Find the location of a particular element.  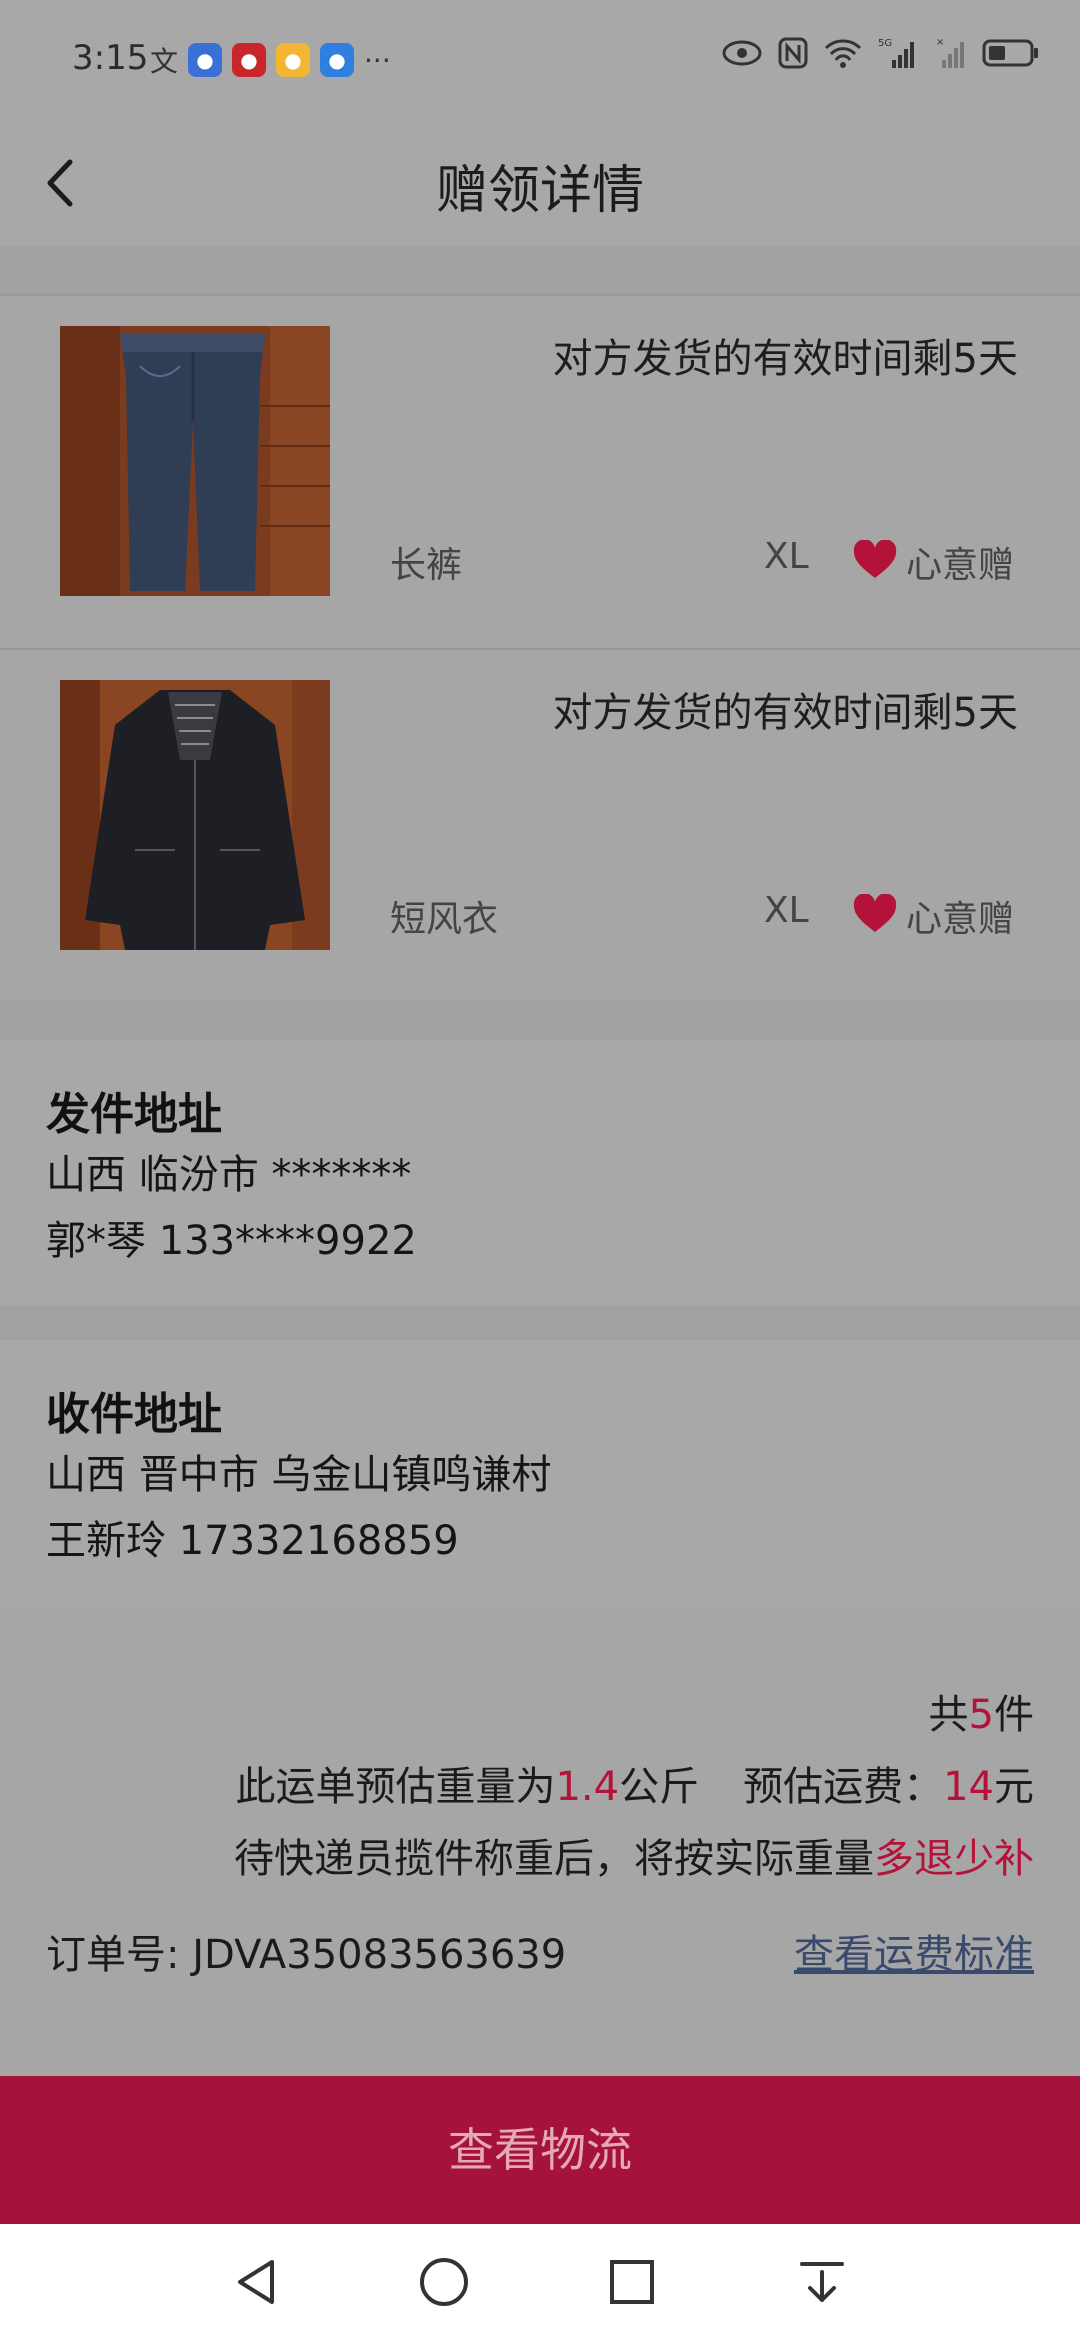

blue-app-icon: ● is located at coordinates (337, 60).